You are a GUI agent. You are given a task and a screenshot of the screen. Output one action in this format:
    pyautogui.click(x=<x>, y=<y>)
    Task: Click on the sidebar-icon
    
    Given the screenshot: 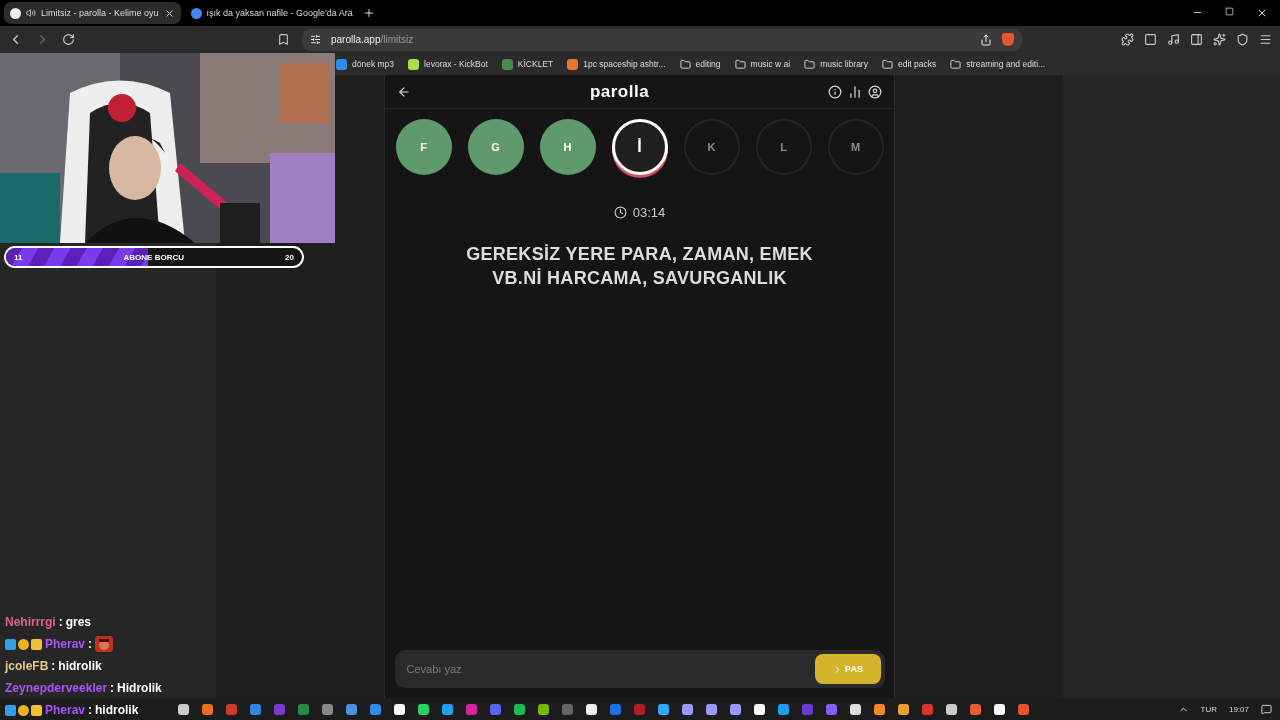 What is the action you would take?
    pyautogui.click(x=1196, y=39)
    